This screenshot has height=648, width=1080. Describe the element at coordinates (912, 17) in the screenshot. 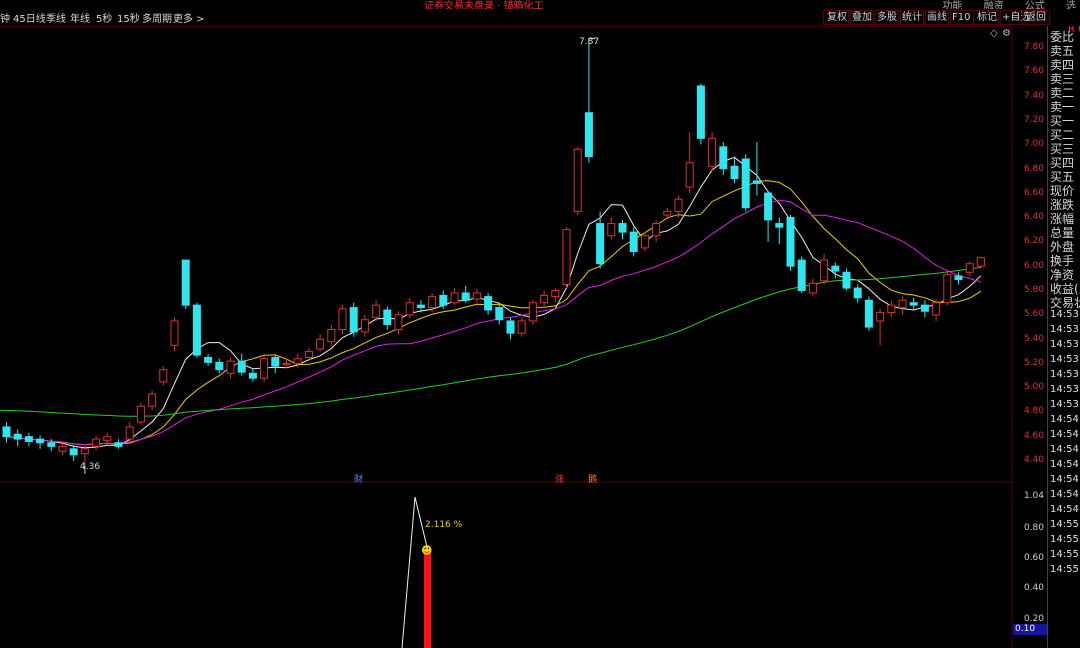

I see `stats-button: 统计` at that location.